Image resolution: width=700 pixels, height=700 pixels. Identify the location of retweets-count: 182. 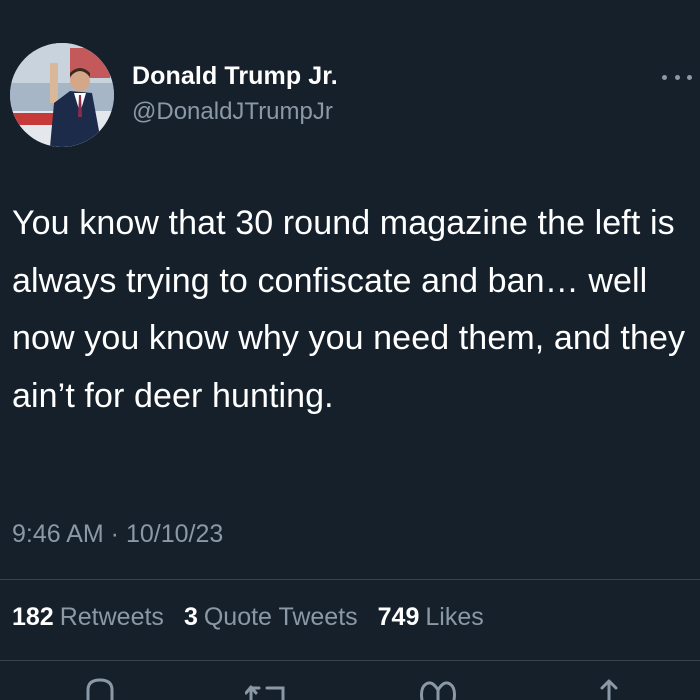
(33, 617).